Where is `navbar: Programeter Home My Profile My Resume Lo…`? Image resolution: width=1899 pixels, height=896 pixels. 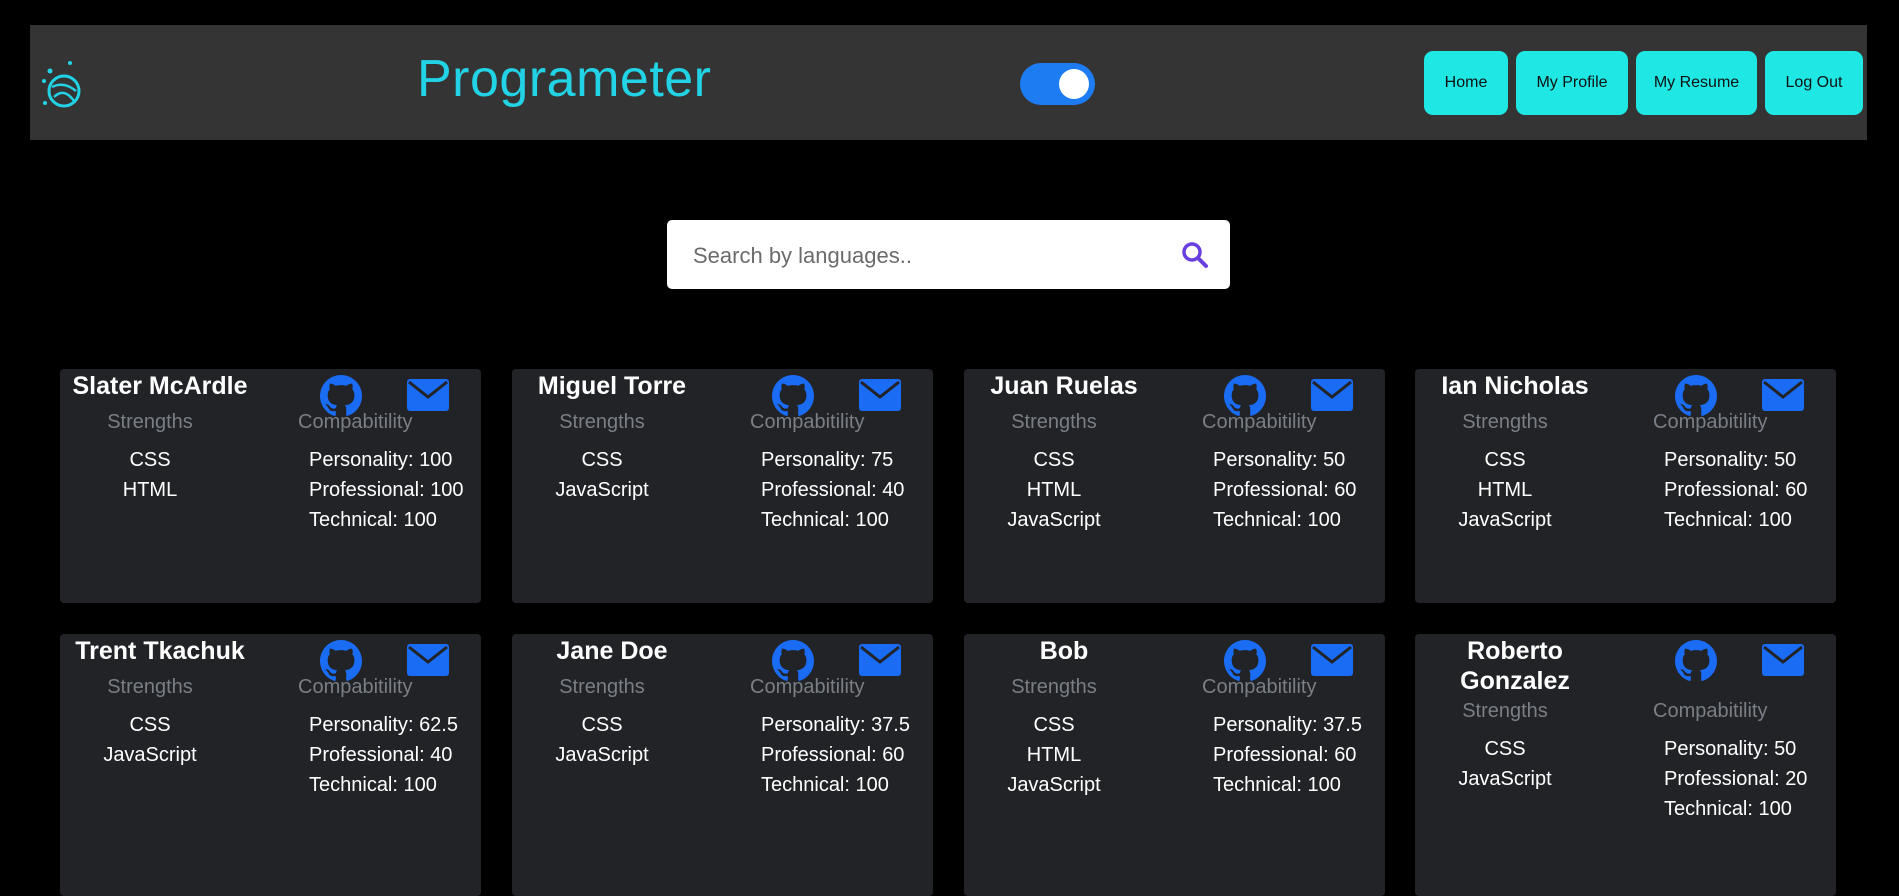 navbar: Programeter Home My Profile My Resume Lo… is located at coordinates (948, 82).